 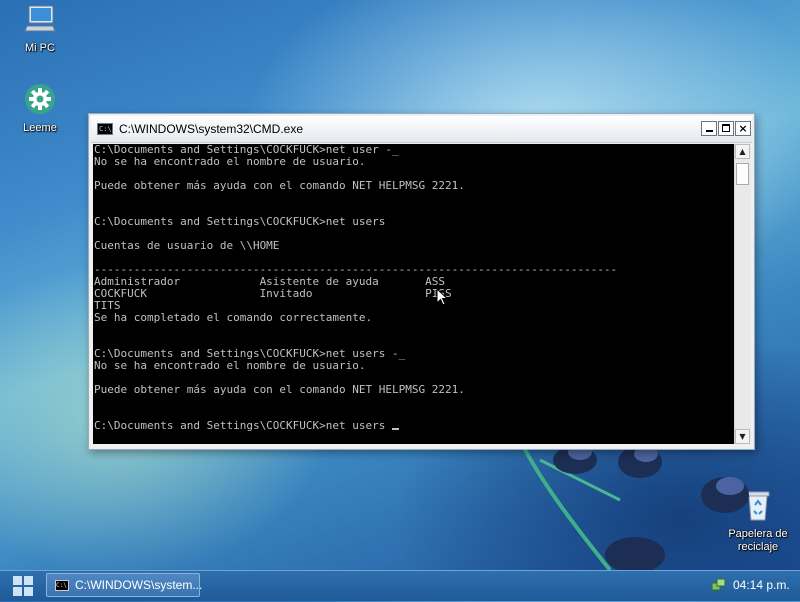 What do you see at coordinates (211, 129) in the screenshot?
I see `window-title: C:\WINDOWS\system32\CMD.exe` at bounding box center [211, 129].